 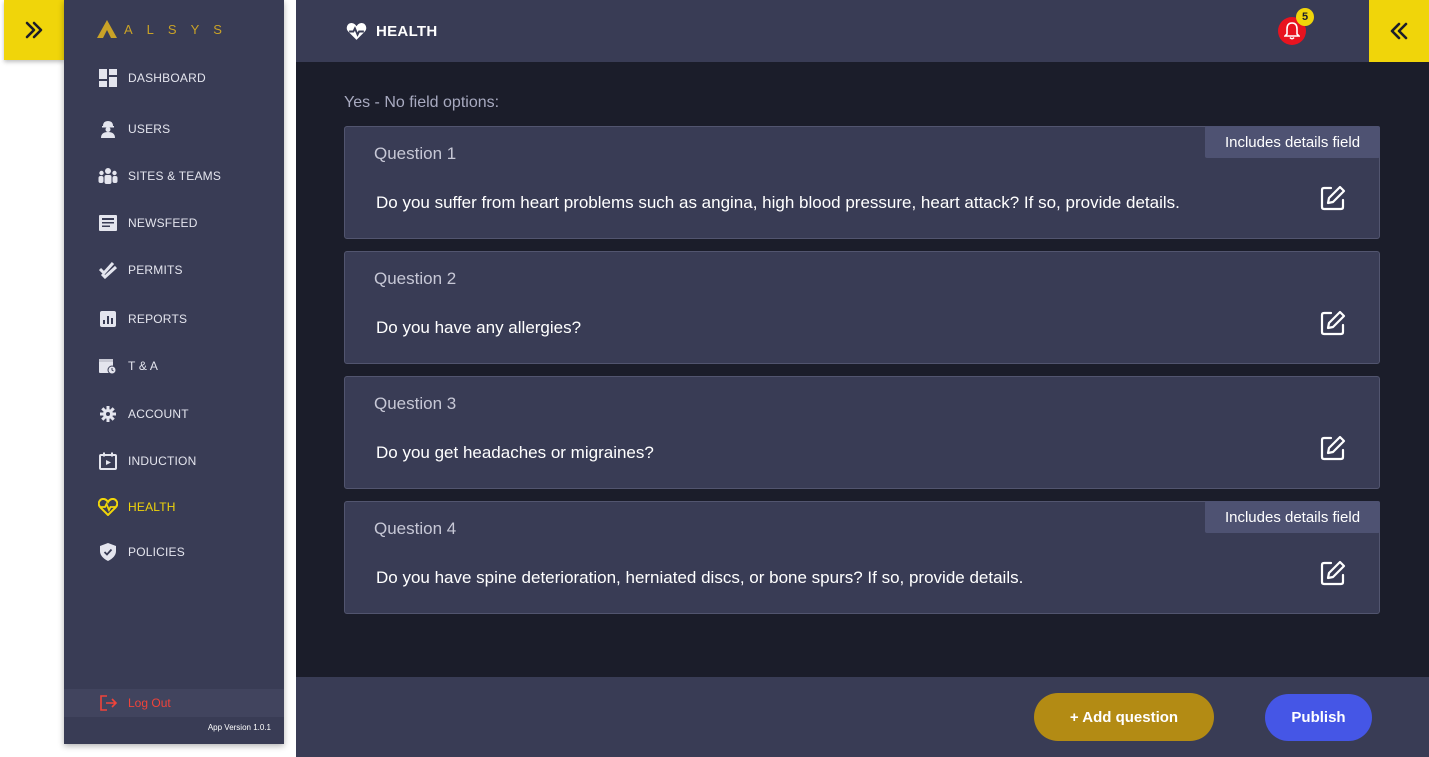 I want to click on sidebar-item-label: ACCOUNT, so click(x=158, y=414).